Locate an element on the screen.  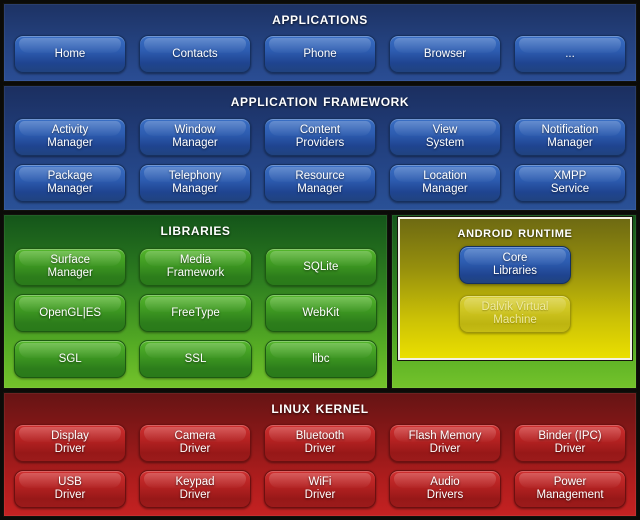
library-button-opengl-es-label: OpenGL|ES is located at coordinates (70, 312).